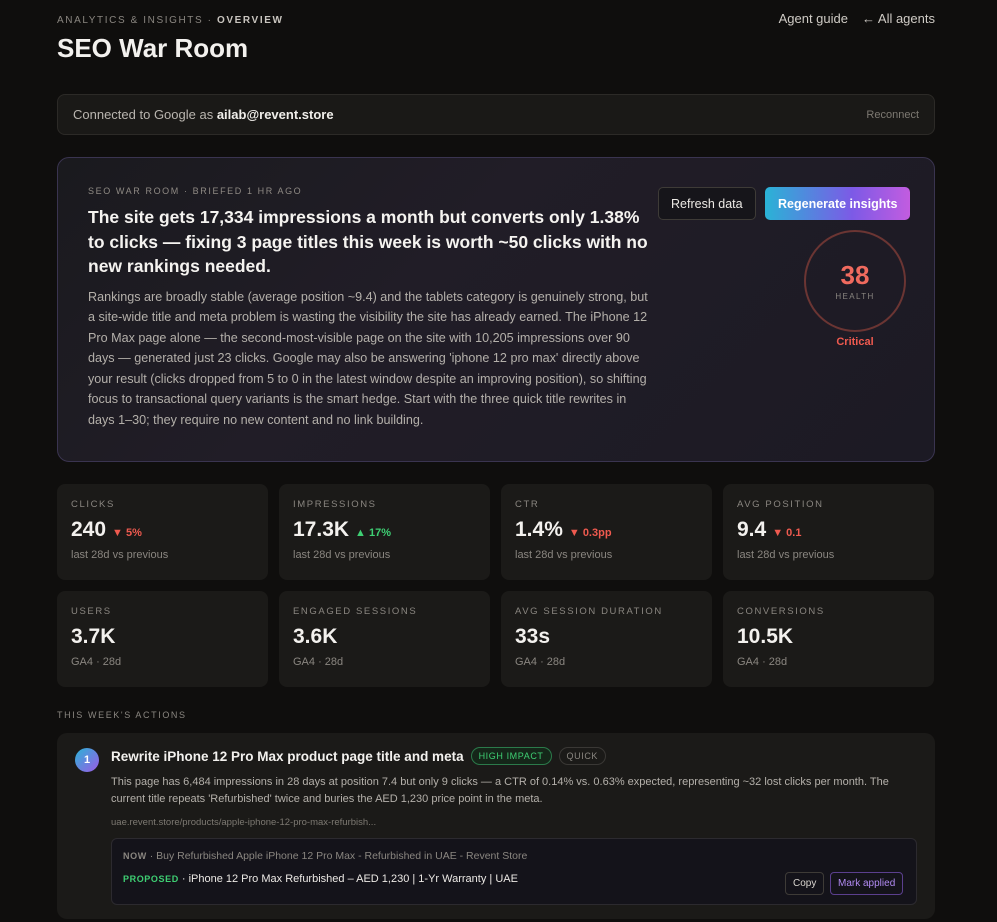  Describe the element at coordinates (162, 532) in the screenshot. I see `metric-card-clicks: CLICKS 240 ▼ 5% last 28d vs previous` at that location.